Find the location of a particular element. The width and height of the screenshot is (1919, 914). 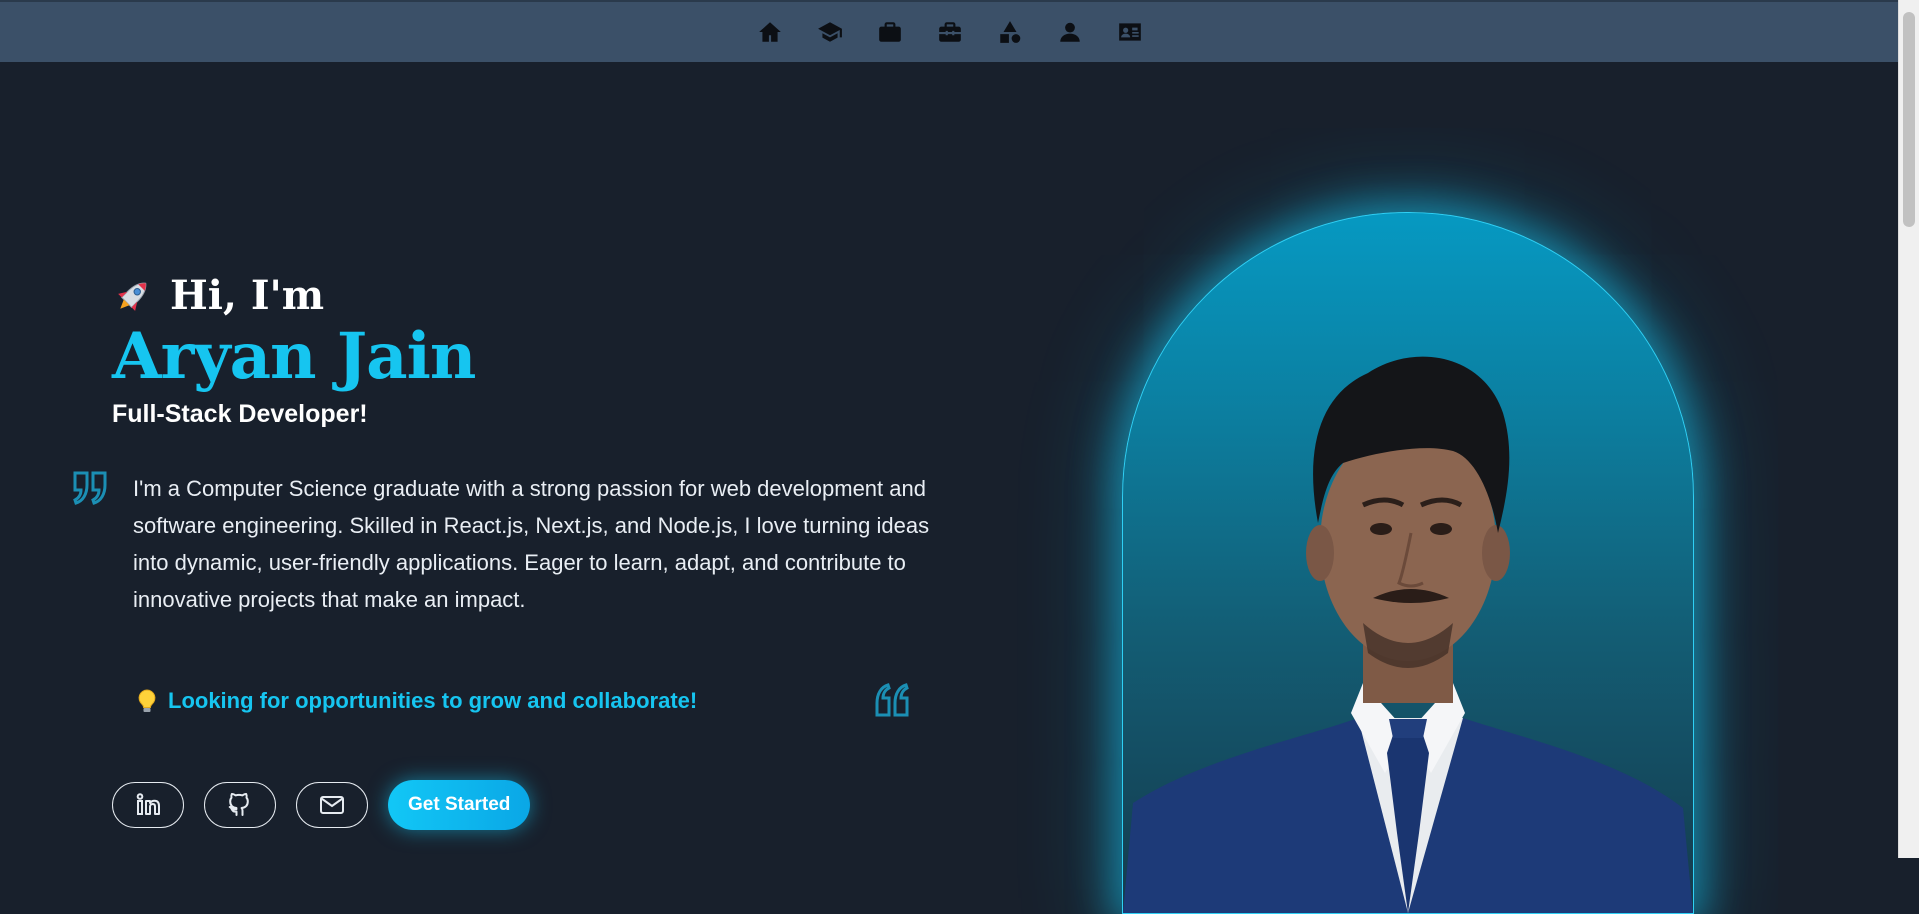

toolbox-icon is located at coordinates (950, 32).